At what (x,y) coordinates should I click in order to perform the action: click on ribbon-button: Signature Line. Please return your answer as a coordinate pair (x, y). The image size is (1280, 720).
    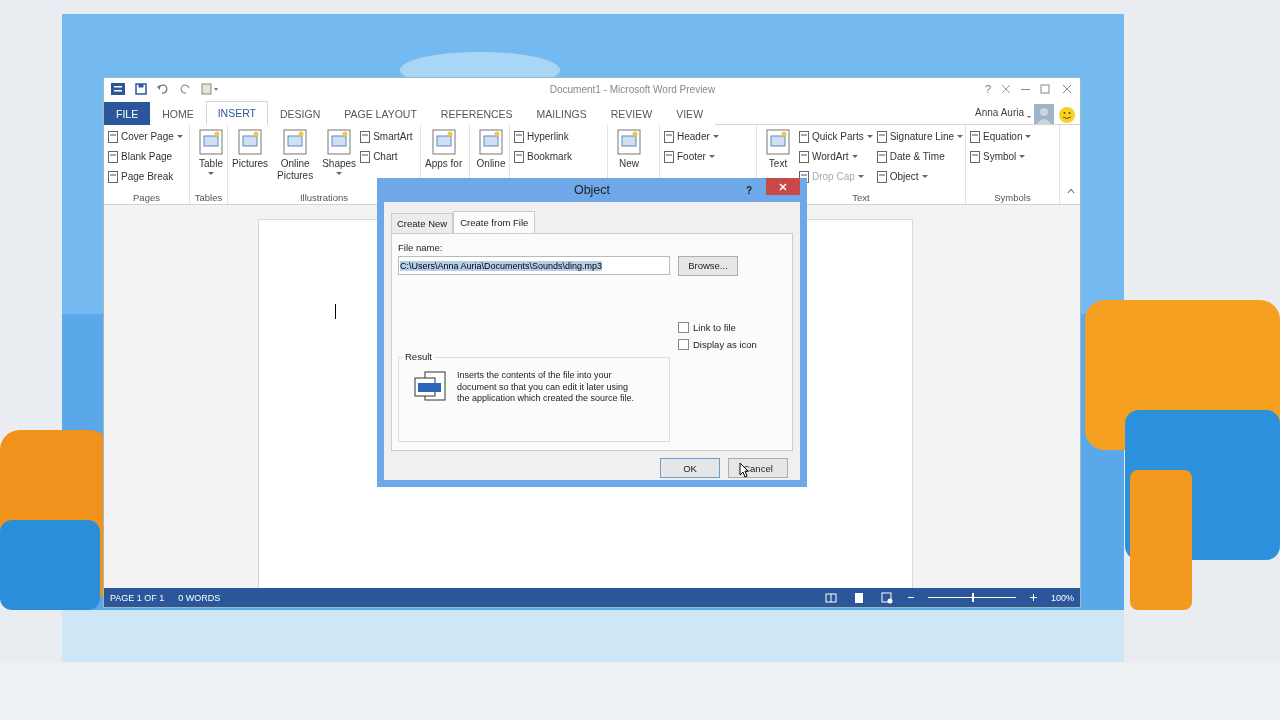
    Looking at the image, I should click on (920, 136).